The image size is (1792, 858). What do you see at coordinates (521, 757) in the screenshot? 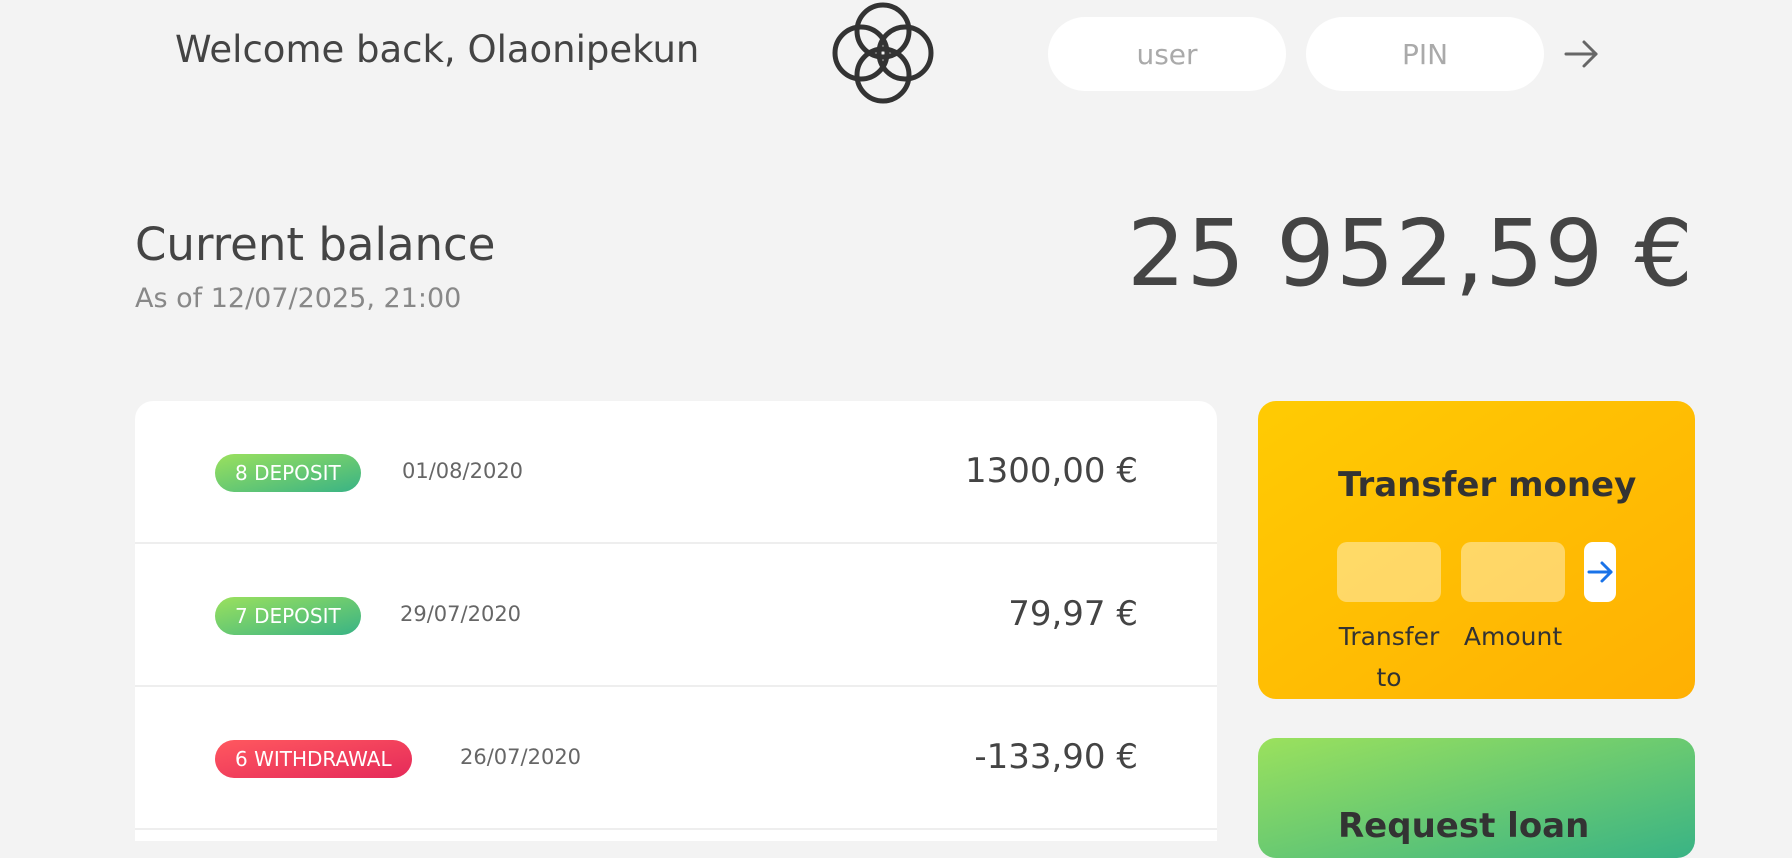
I see `movement-date: 26/07/2020` at bounding box center [521, 757].